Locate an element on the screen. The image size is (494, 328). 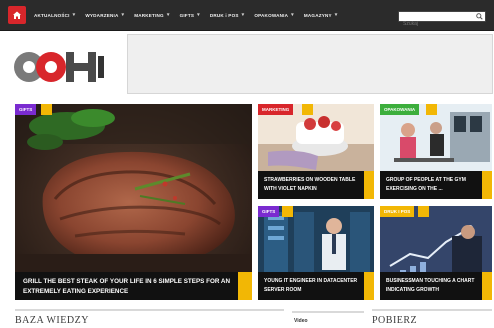
menu-item-magazyny: MAGAZYNY ▾ is located at coordinates (321, 15).